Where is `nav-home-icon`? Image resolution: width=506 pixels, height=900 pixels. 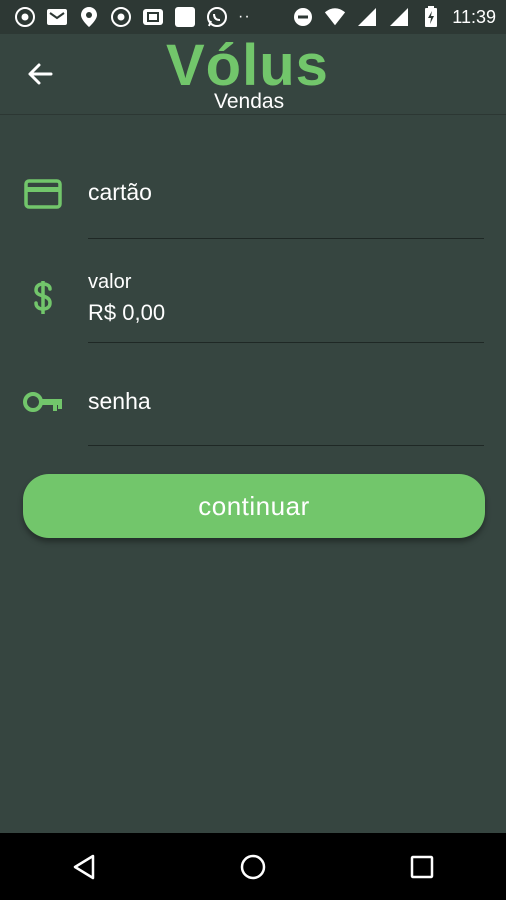
nav-home-icon is located at coordinates (253, 866).